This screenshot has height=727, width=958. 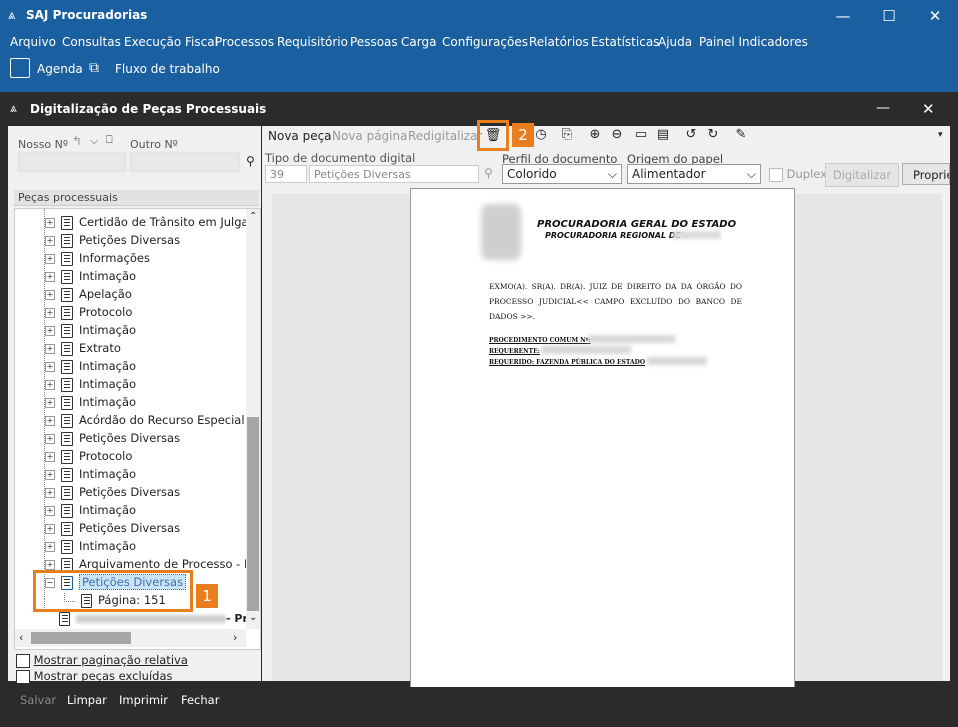 What do you see at coordinates (38, 700) in the screenshot?
I see `salvar-button: Salvar` at bounding box center [38, 700].